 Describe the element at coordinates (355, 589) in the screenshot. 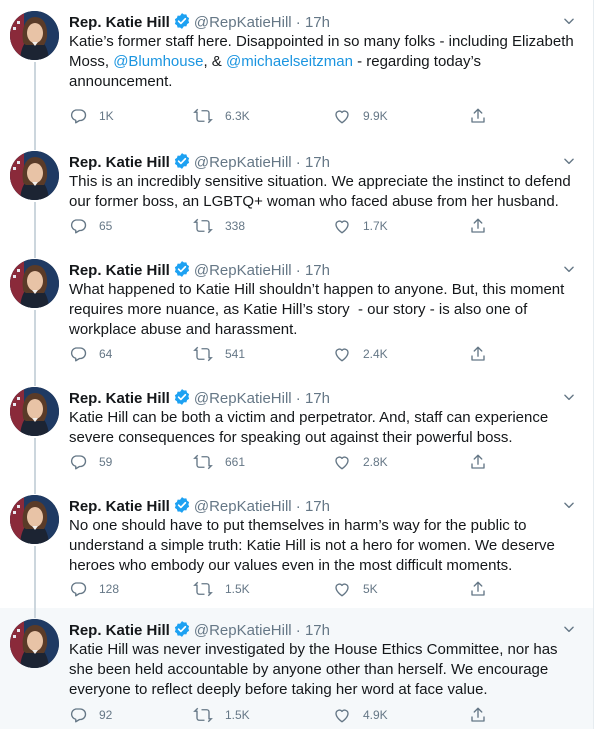

I see `like-button: 5K` at that location.